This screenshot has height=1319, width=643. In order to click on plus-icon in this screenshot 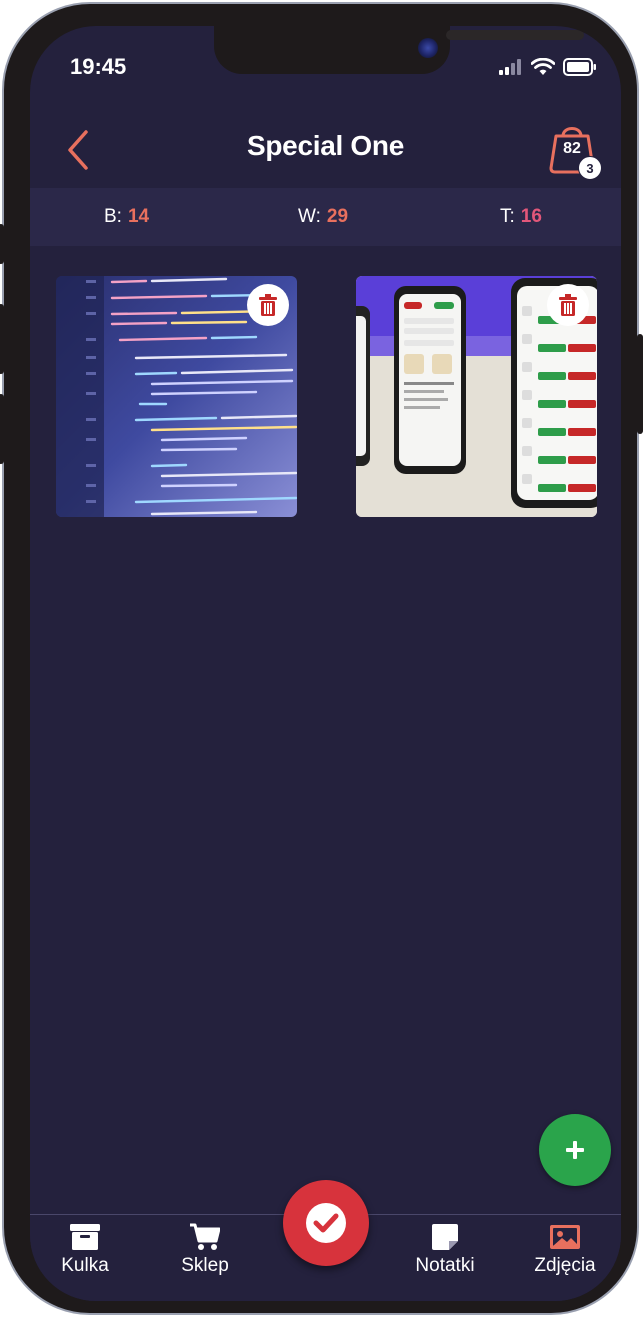, I will do `click(575, 1150)`.